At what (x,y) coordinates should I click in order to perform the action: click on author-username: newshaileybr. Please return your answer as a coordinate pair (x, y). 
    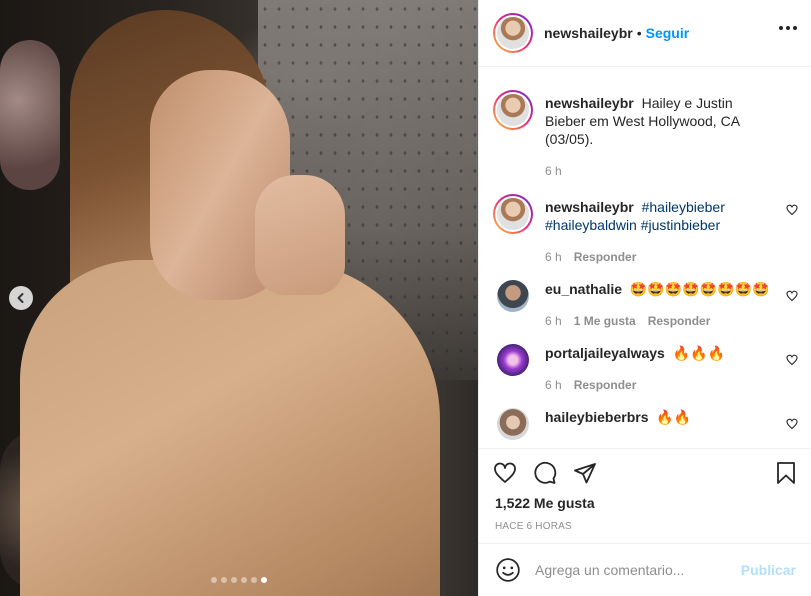
    Looking at the image, I should click on (588, 33).